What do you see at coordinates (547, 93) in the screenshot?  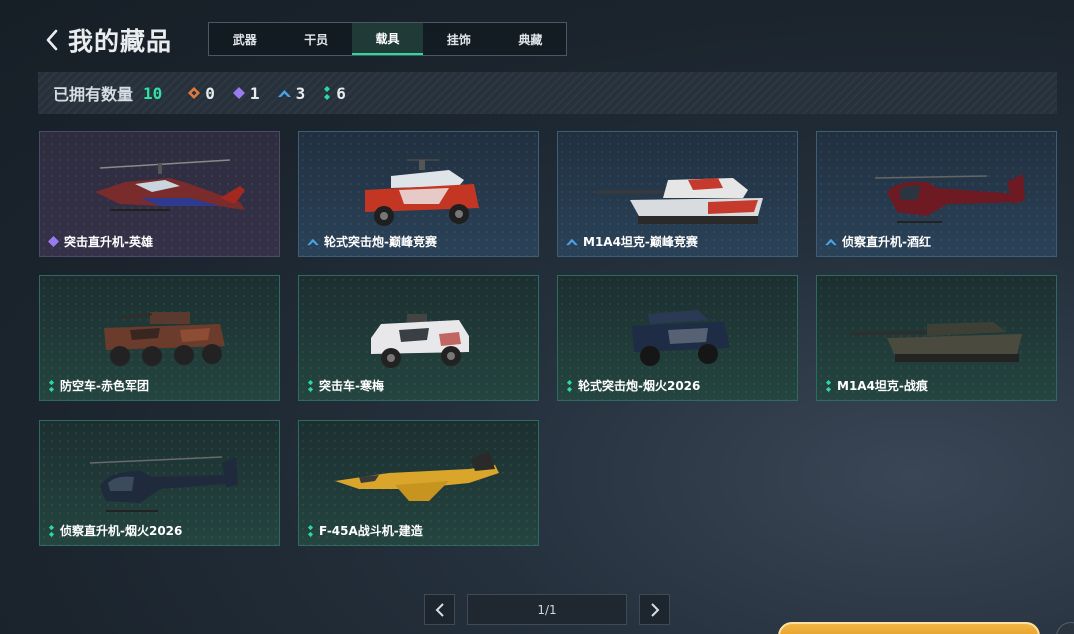 I see `owned-count-bar: 已拥有数量 10 0 1 3 6` at bounding box center [547, 93].